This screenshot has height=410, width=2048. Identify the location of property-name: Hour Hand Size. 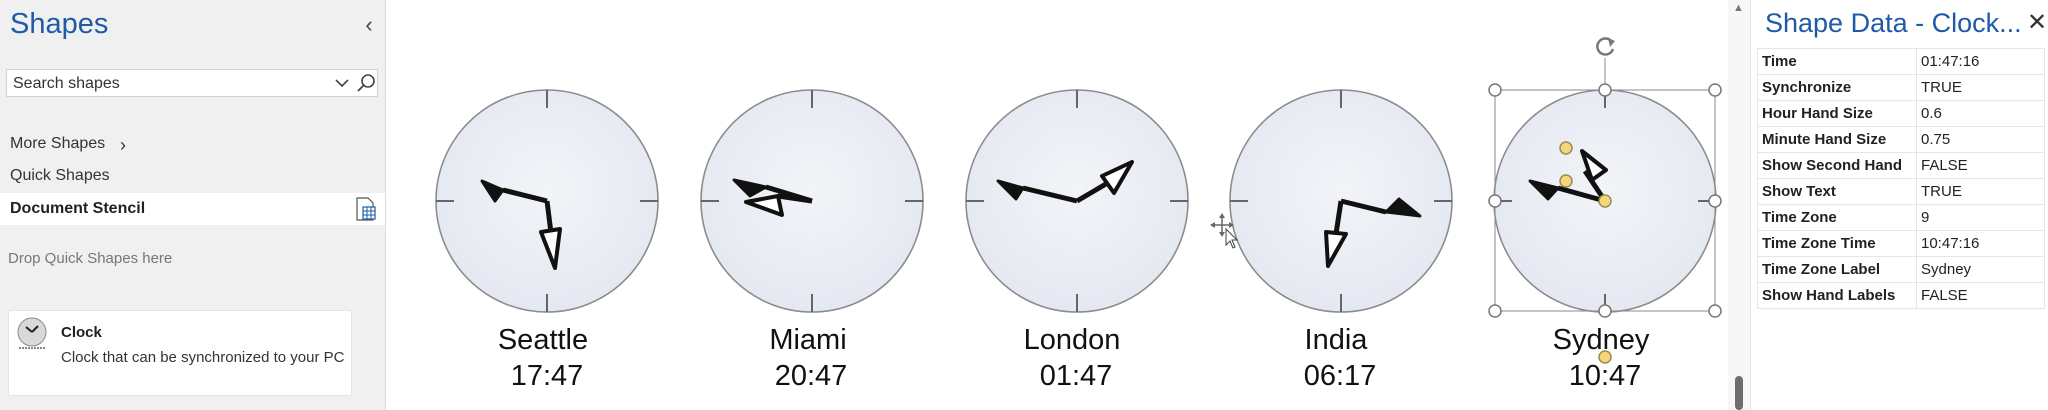
(1837, 113).